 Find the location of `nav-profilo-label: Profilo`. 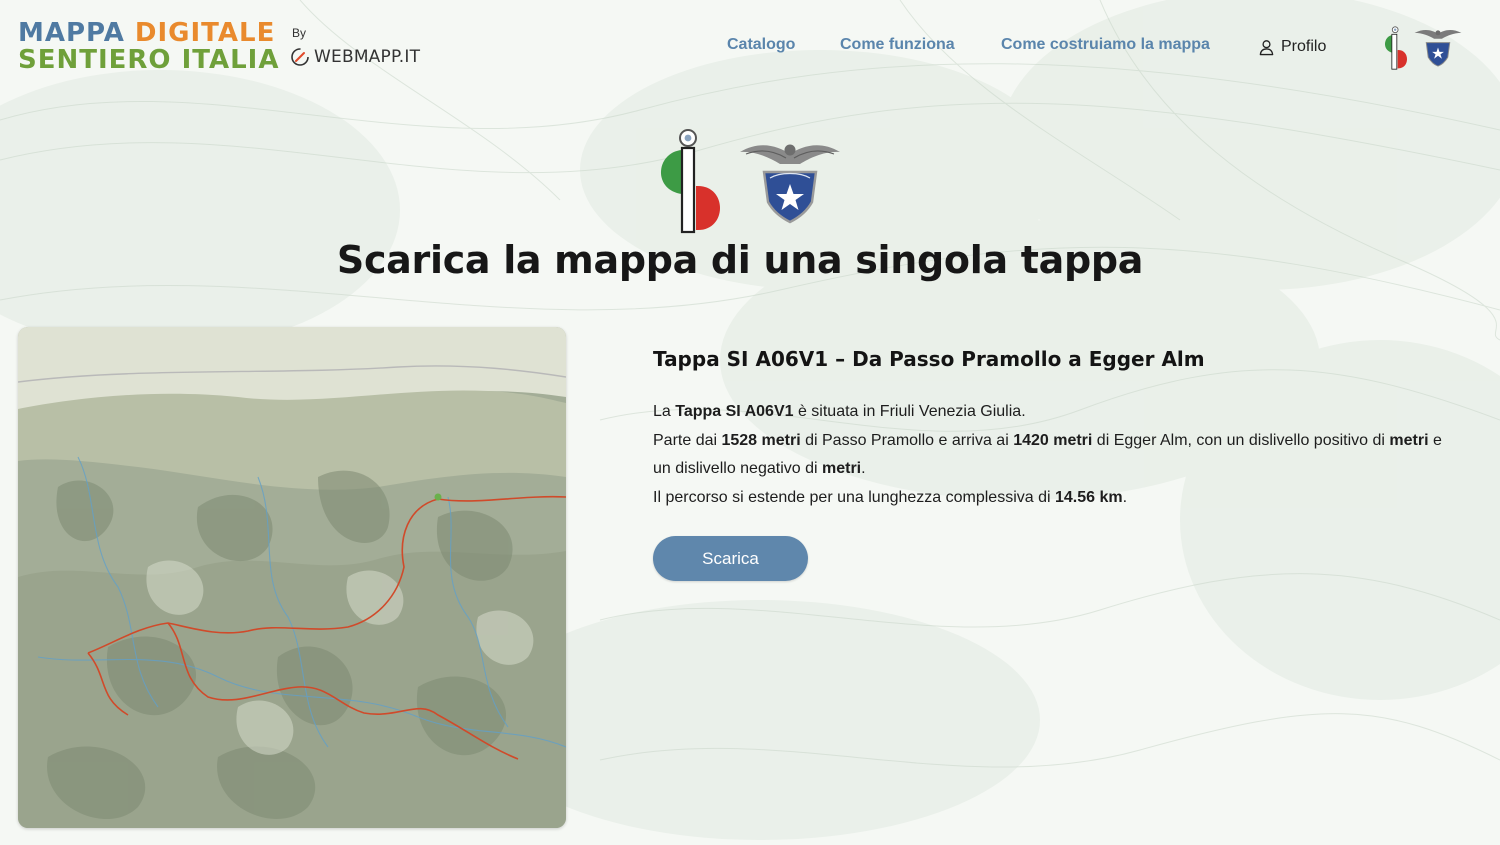

nav-profilo-label: Profilo is located at coordinates (1304, 46).